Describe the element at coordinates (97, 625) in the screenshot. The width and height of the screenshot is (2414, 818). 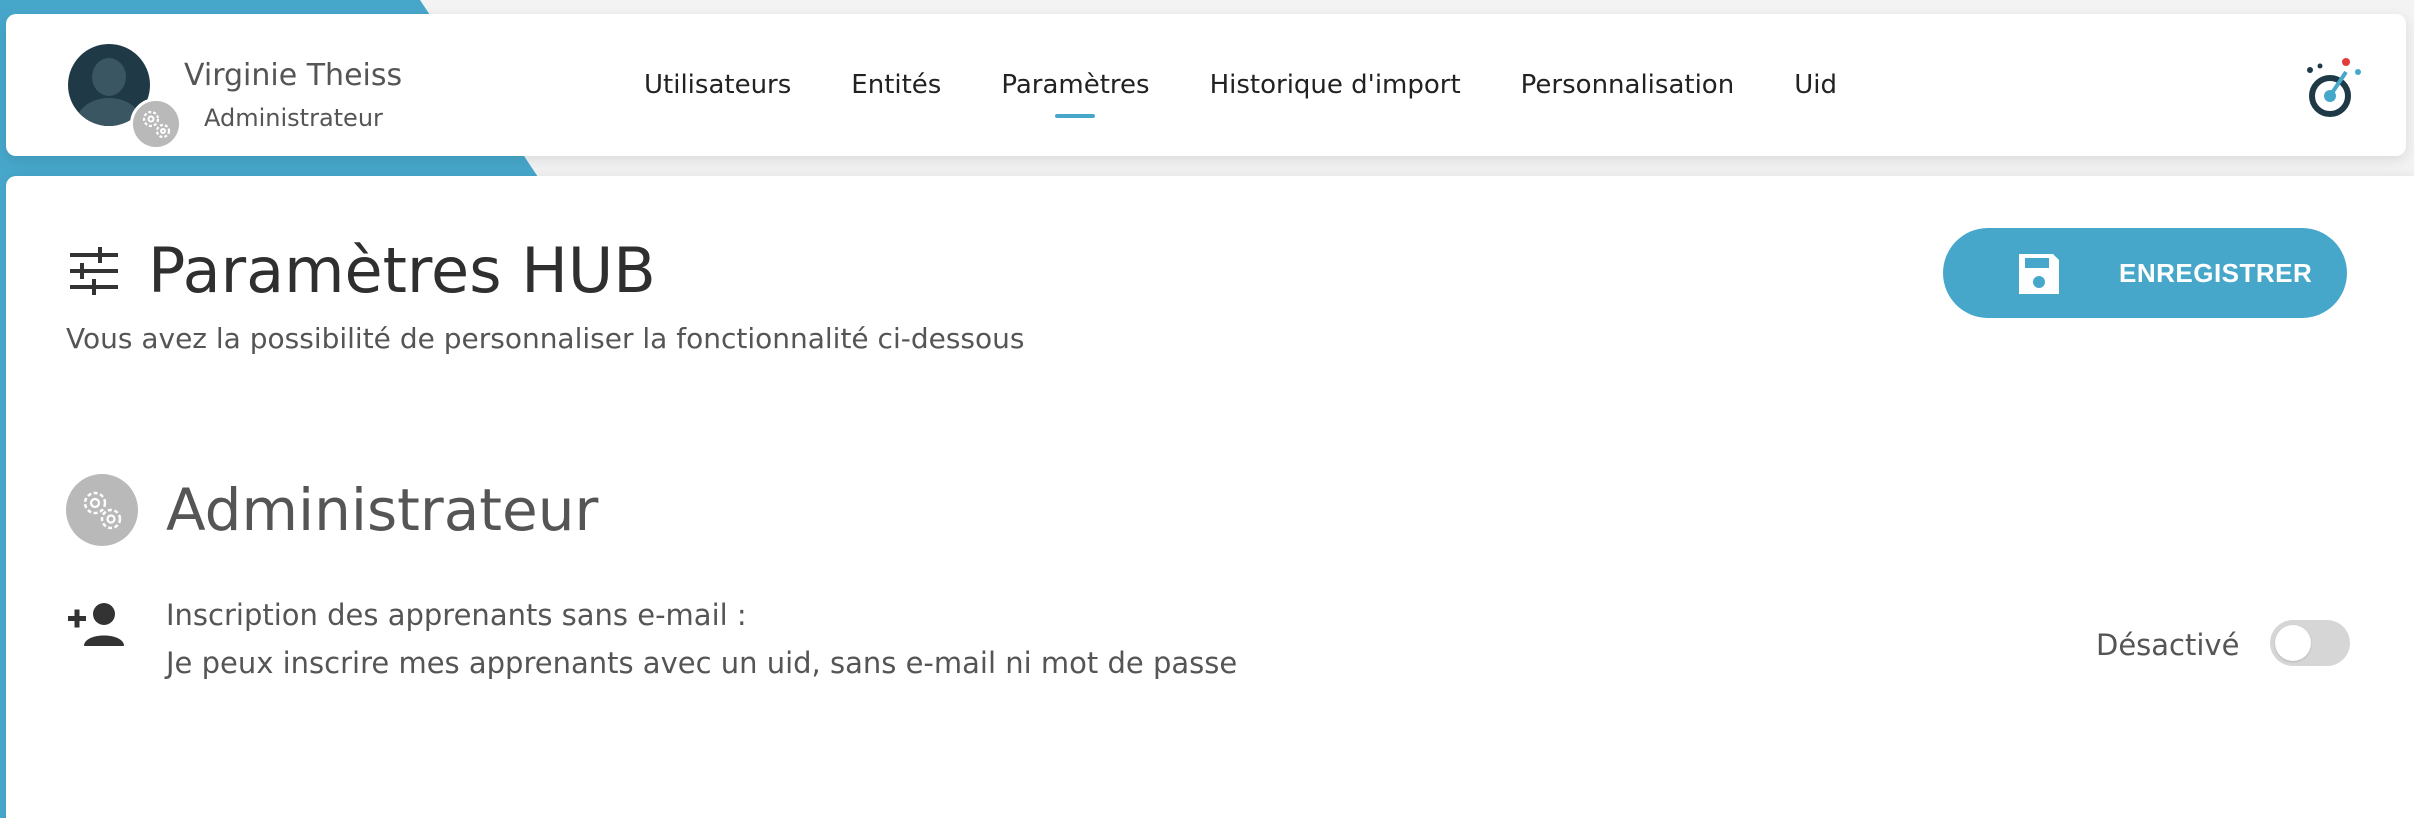
I see `person-add-icon` at that location.